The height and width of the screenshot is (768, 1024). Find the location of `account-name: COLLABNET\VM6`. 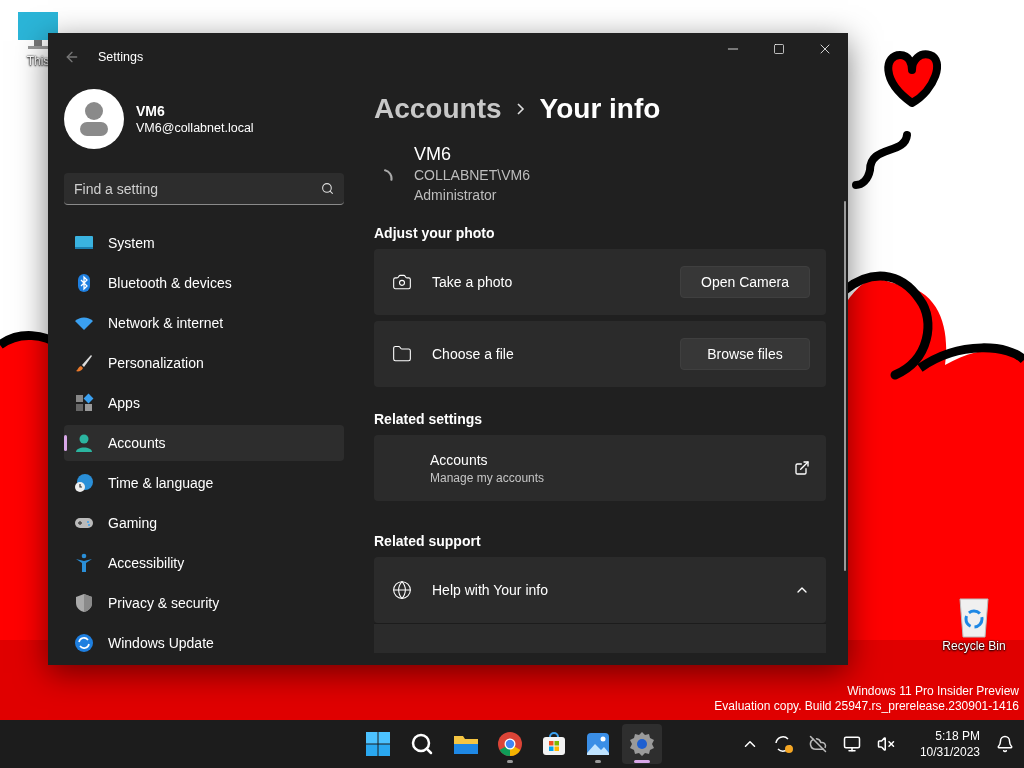

account-name: COLLABNET\VM6 is located at coordinates (472, 175).